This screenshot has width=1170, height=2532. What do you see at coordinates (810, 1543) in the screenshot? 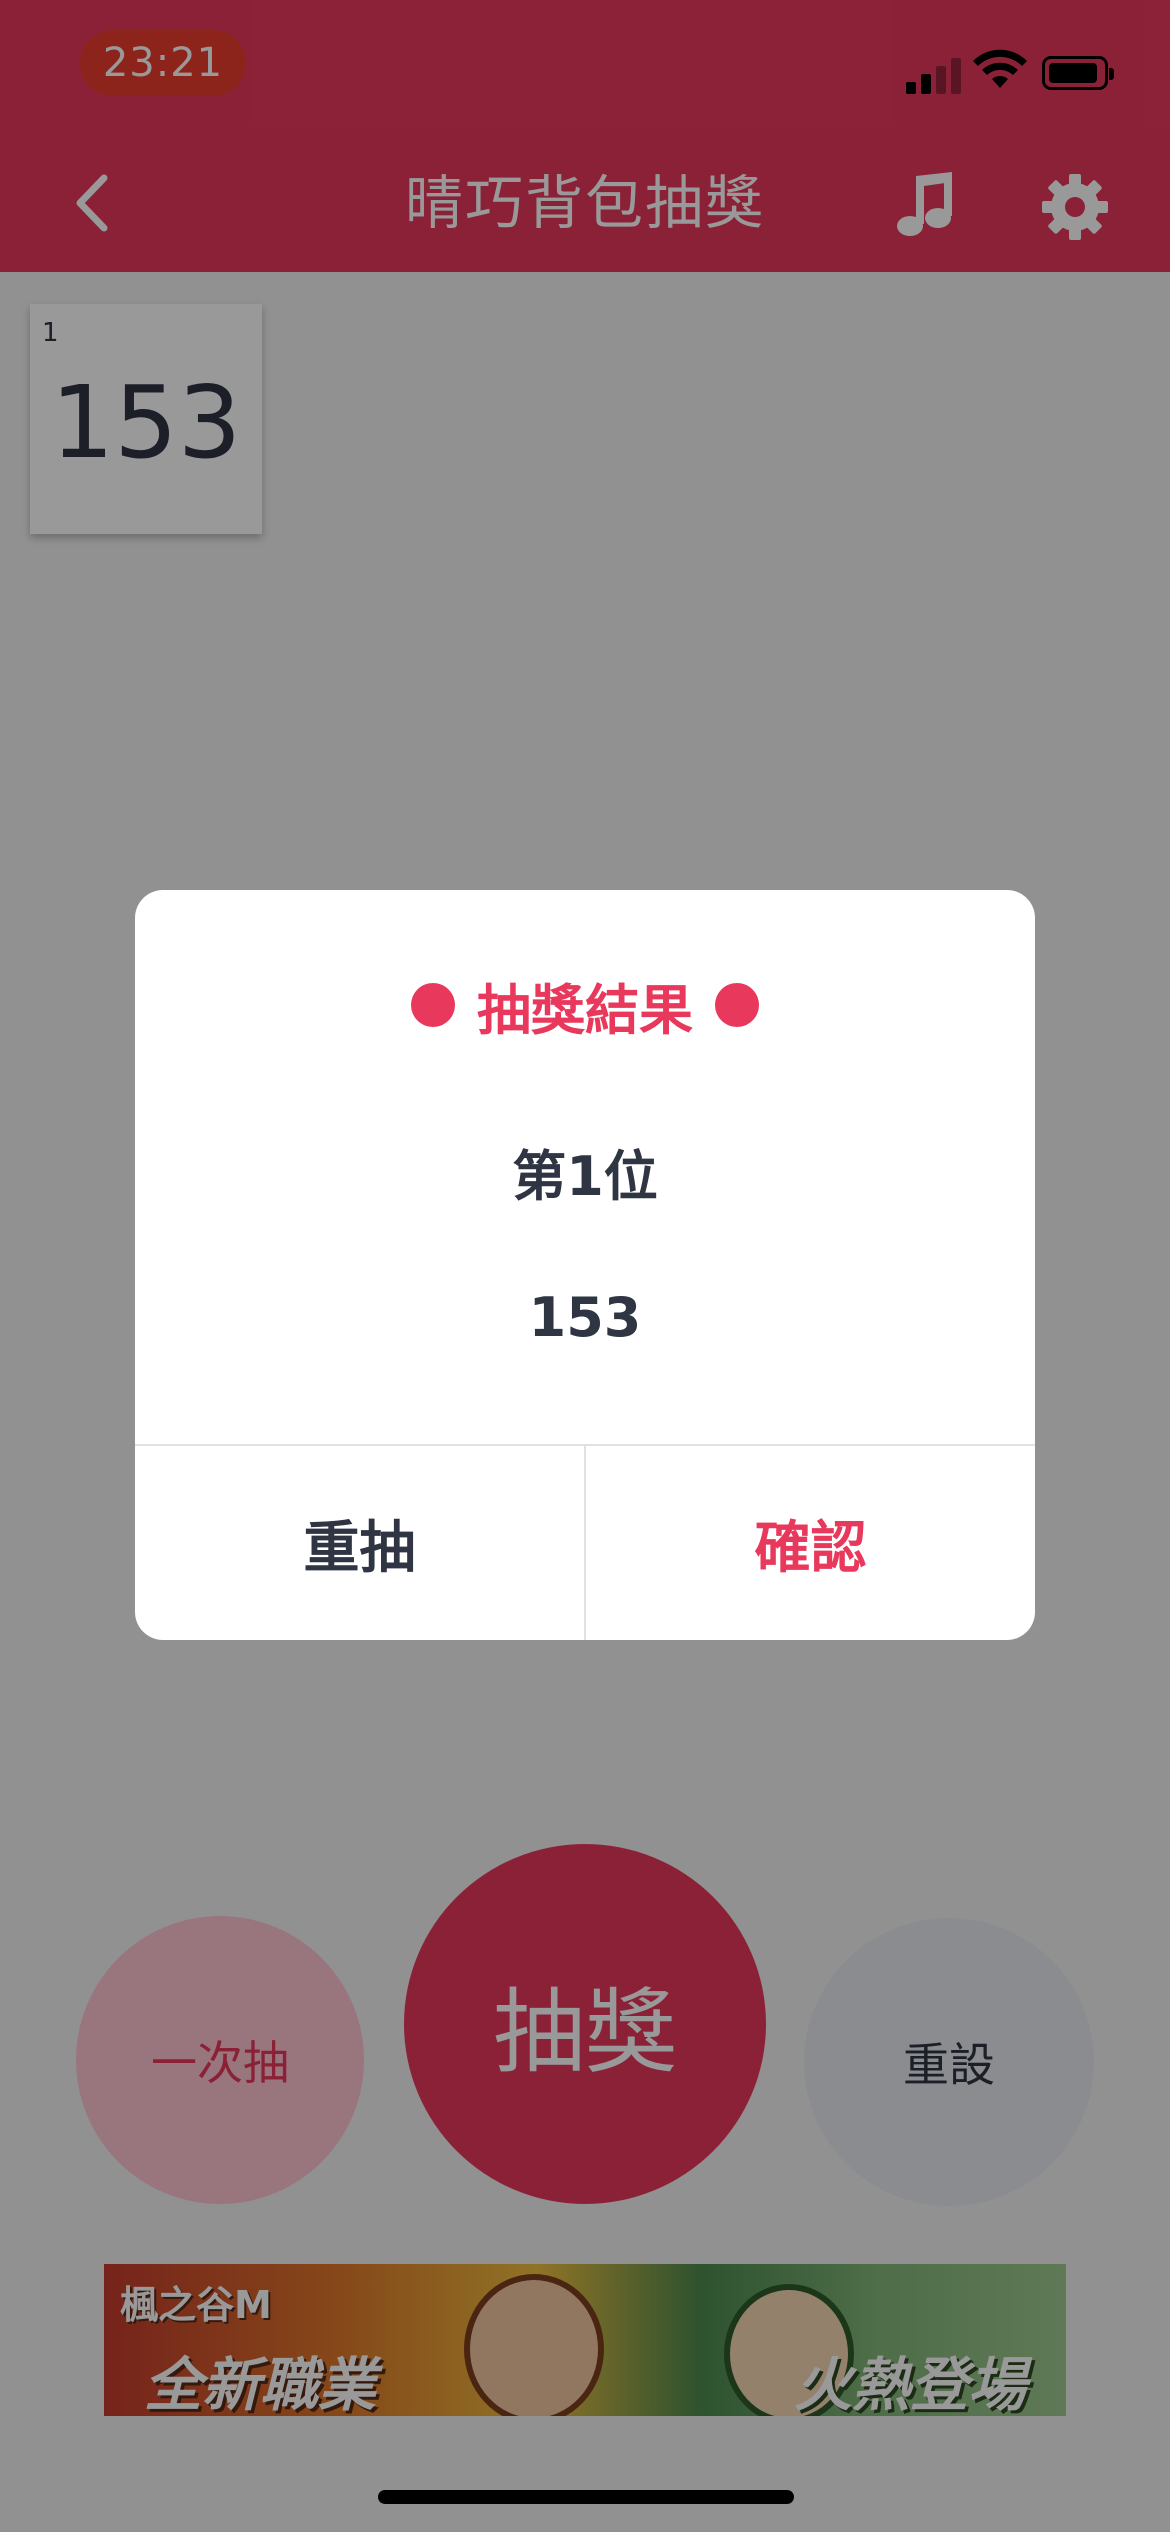
I see `confirm-button: 確認` at bounding box center [810, 1543].